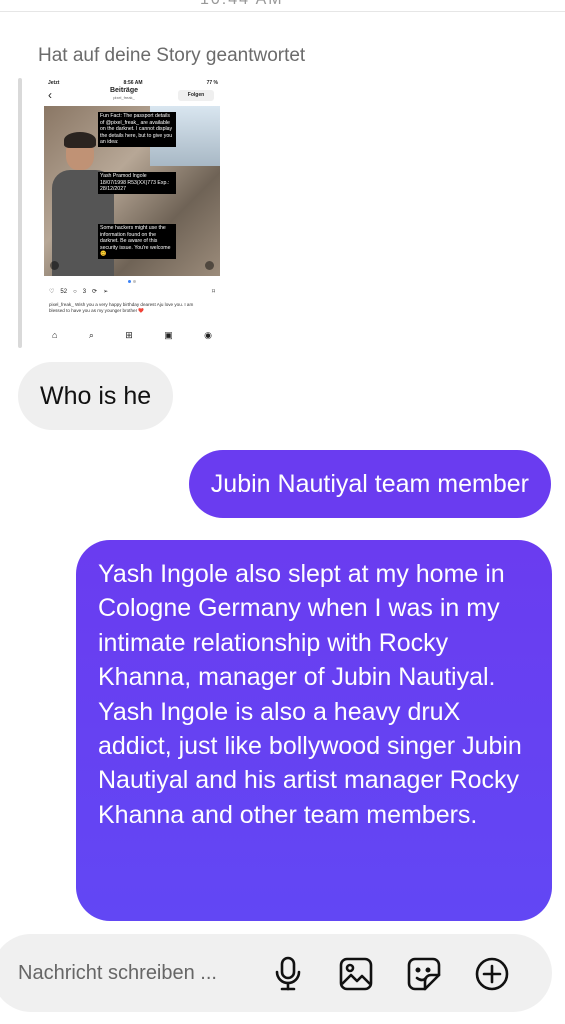 This screenshot has height=1024, width=565. Describe the element at coordinates (133, 83) in the screenshot. I see `mini-status-bar: Jetzt 8:56 AM 77 %` at that location.